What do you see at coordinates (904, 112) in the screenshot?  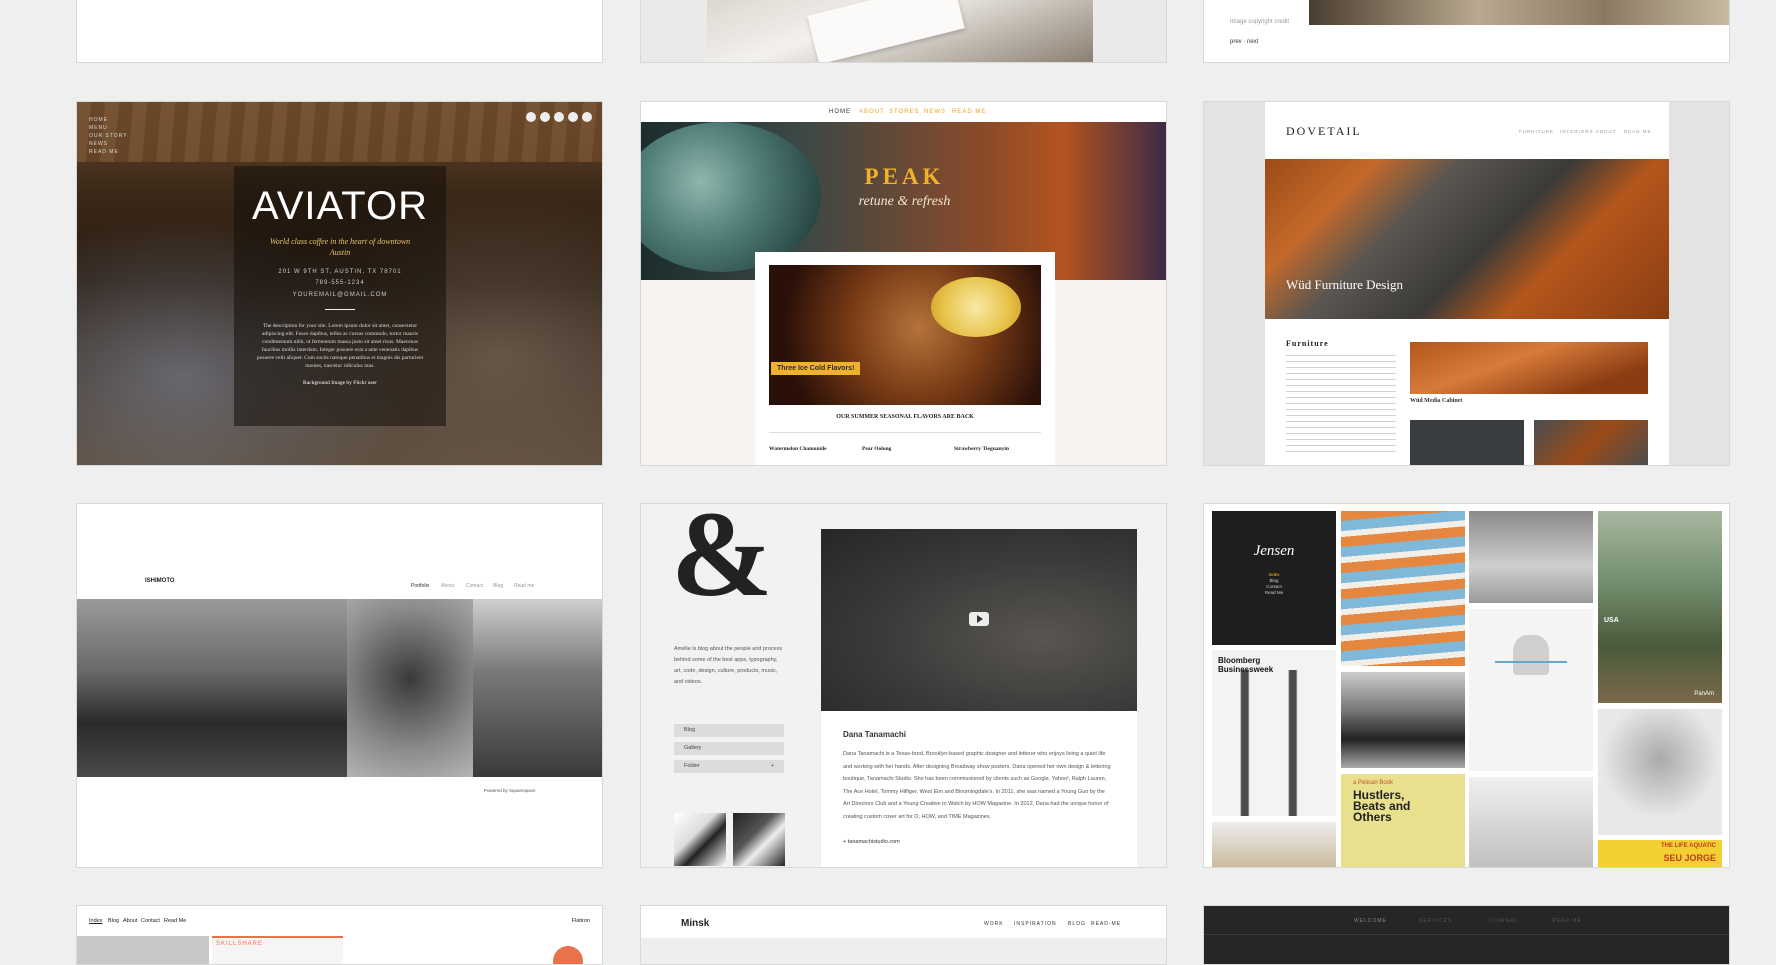 I see `peak-nav-stores: STORES` at bounding box center [904, 112].